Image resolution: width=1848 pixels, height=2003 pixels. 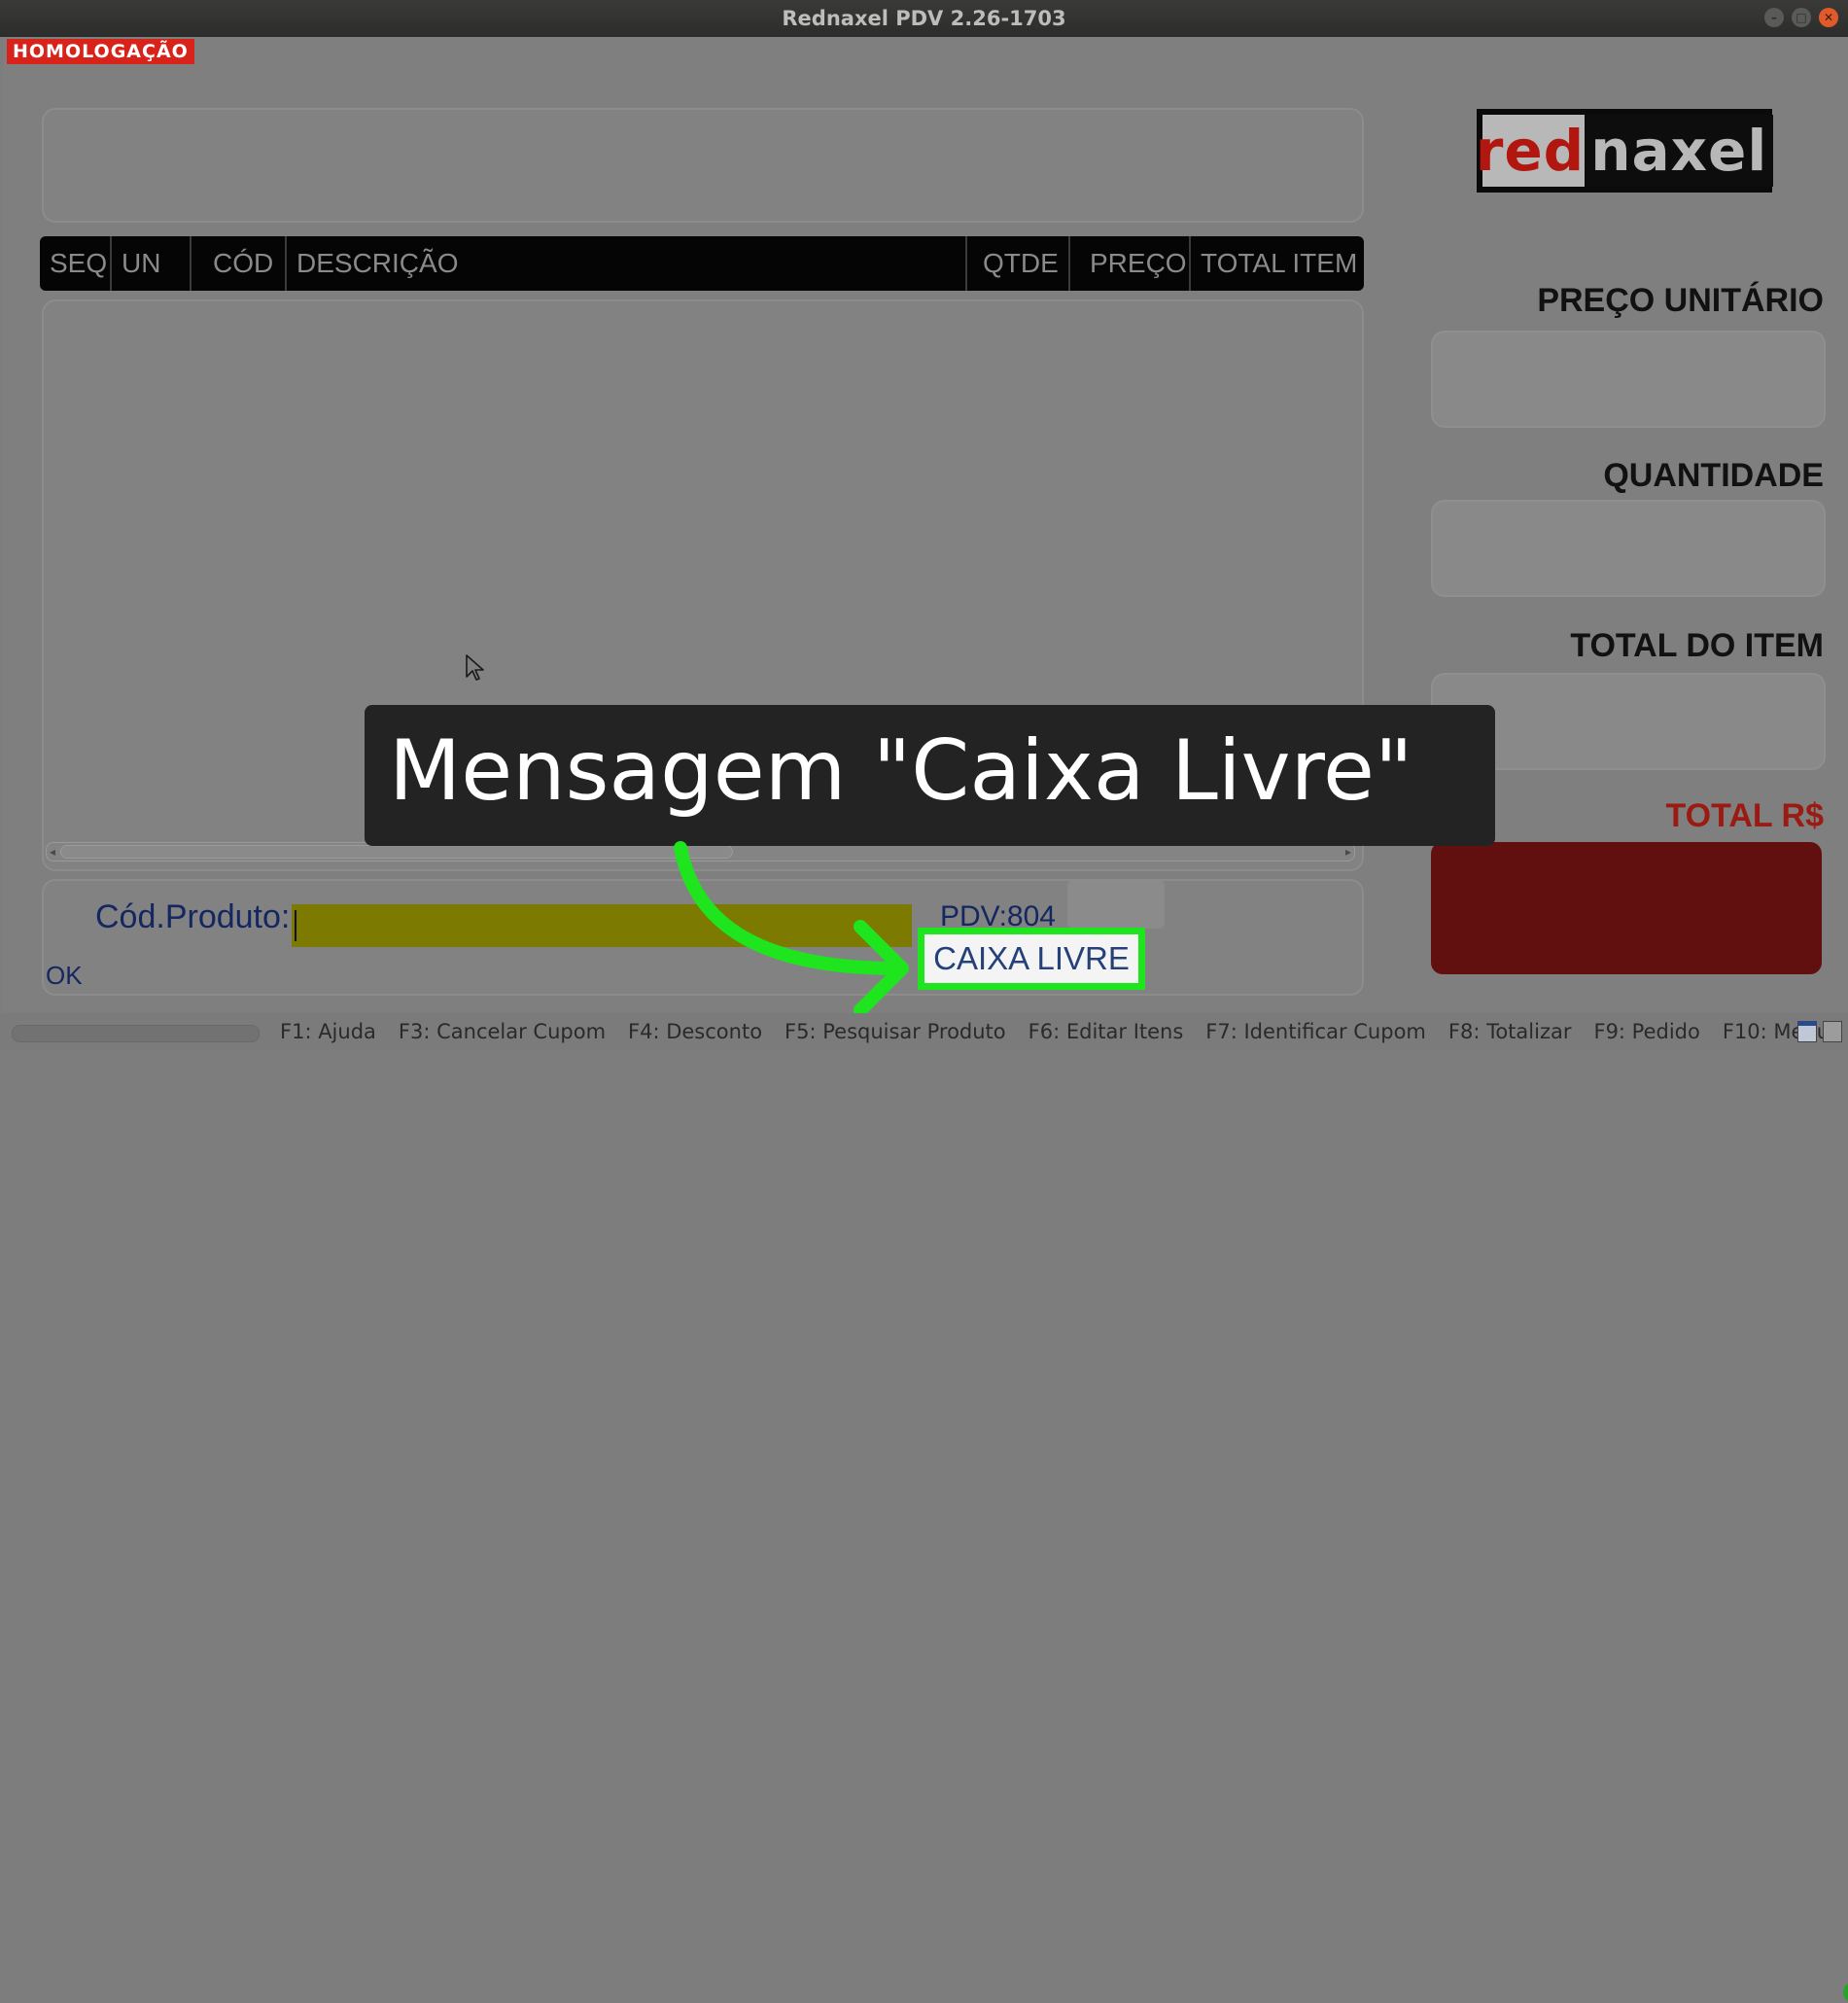 What do you see at coordinates (1822, 1512) in the screenshot?
I see `status-icons: ✓` at bounding box center [1822, 1512].